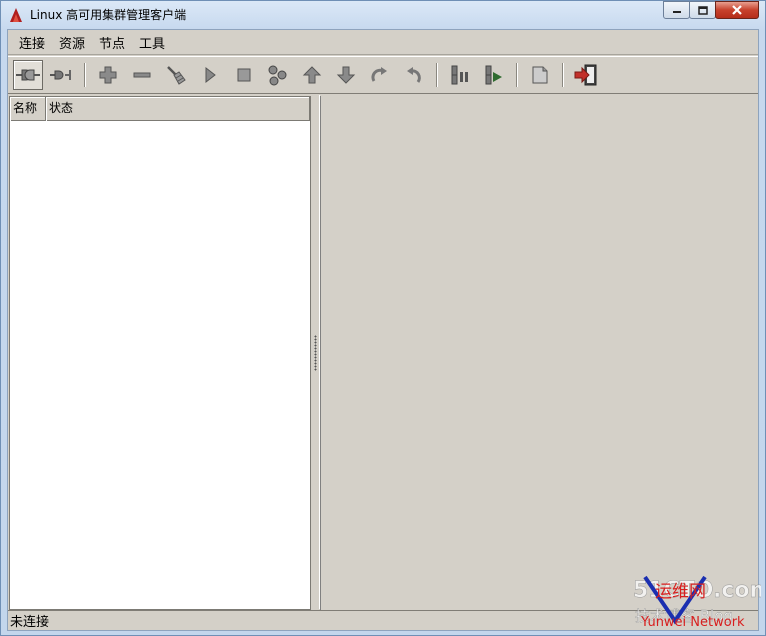 The height and width of the screenshot is (636, 766). I want to click on start-button, so click(210, 75).